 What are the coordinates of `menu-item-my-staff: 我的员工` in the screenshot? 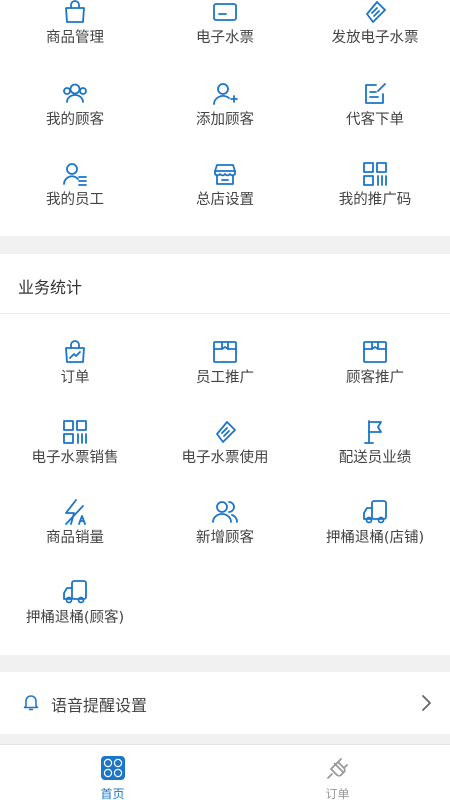 It's located at (75, 200).